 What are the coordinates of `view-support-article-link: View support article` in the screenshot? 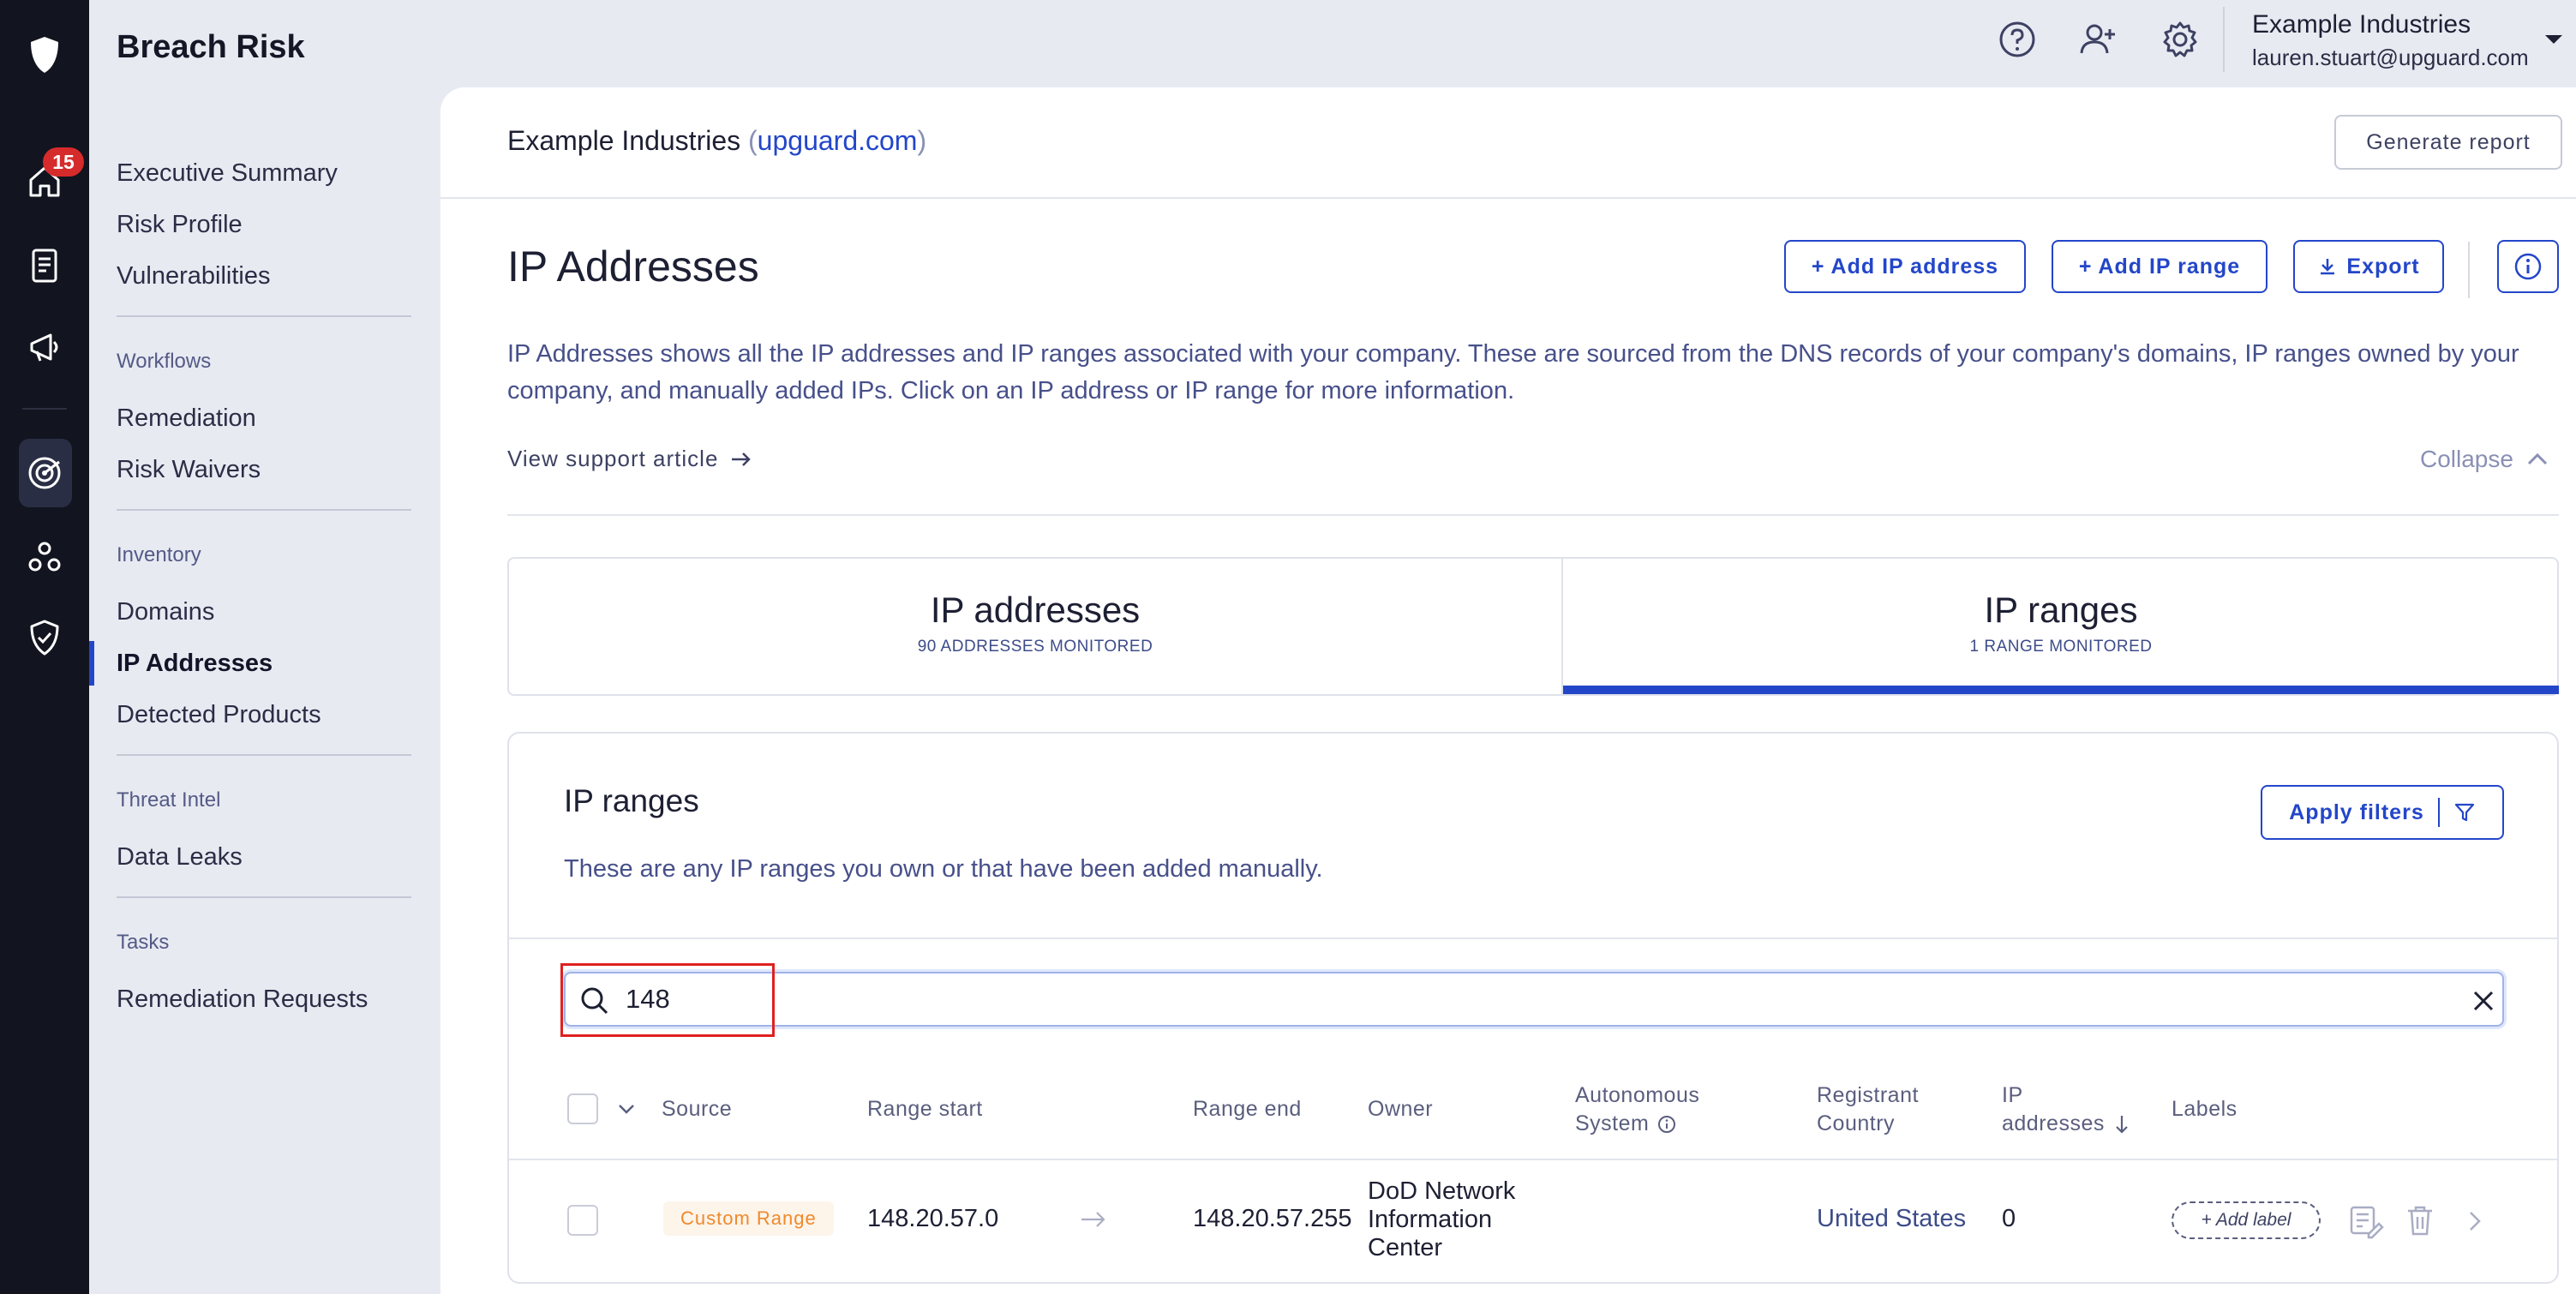 It's located at (629, 459).